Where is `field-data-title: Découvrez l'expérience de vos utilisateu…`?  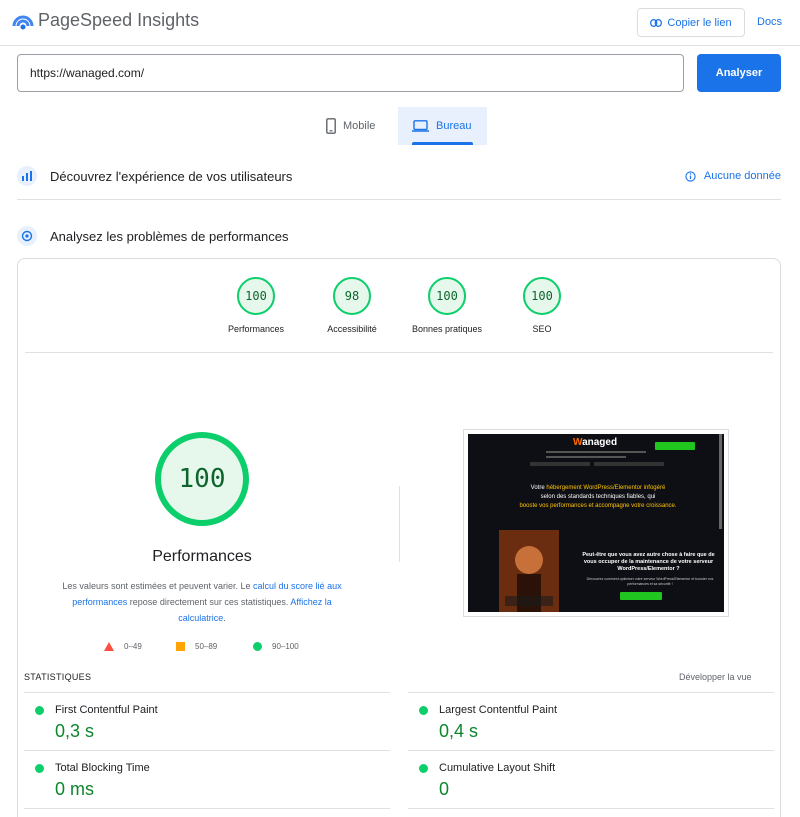 field-data-title: Découvrez l'expérience de vos utilisateu… is located at coordinates (171, 176).